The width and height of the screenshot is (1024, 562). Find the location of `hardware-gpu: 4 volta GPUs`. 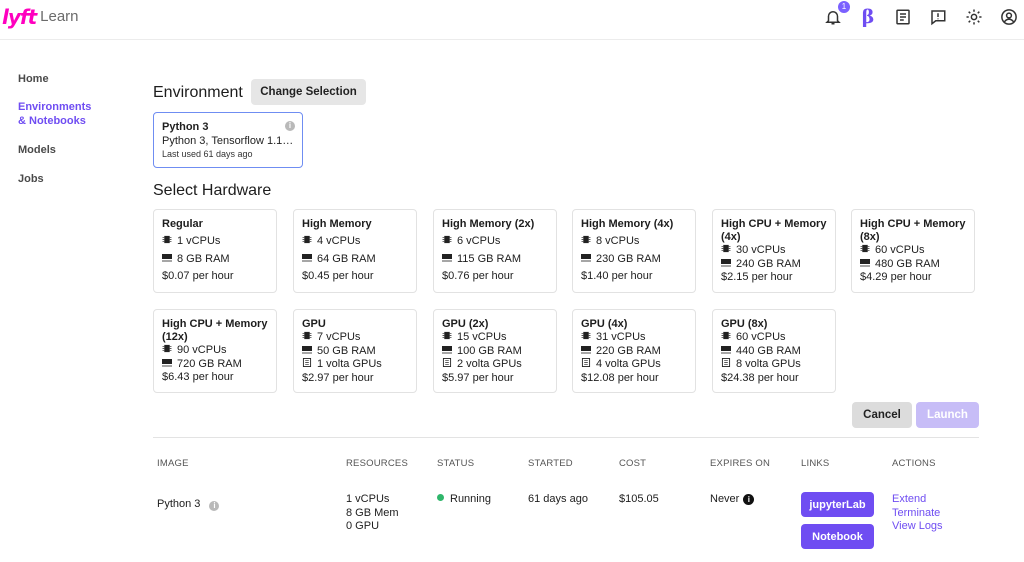

hardware-gpu: 4 volta GPUs is located at coordinates (634, 365).